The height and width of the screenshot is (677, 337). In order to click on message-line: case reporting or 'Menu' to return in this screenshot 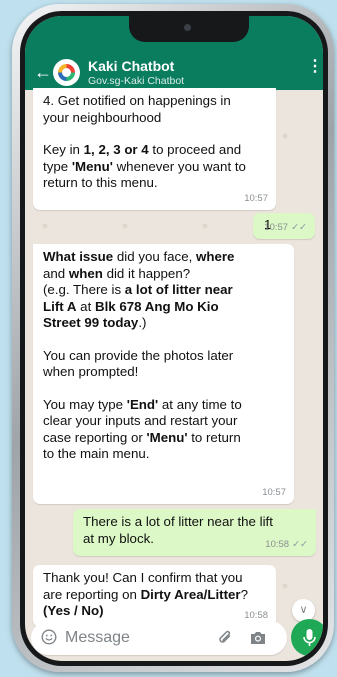, I will do `click(142, 437)`.